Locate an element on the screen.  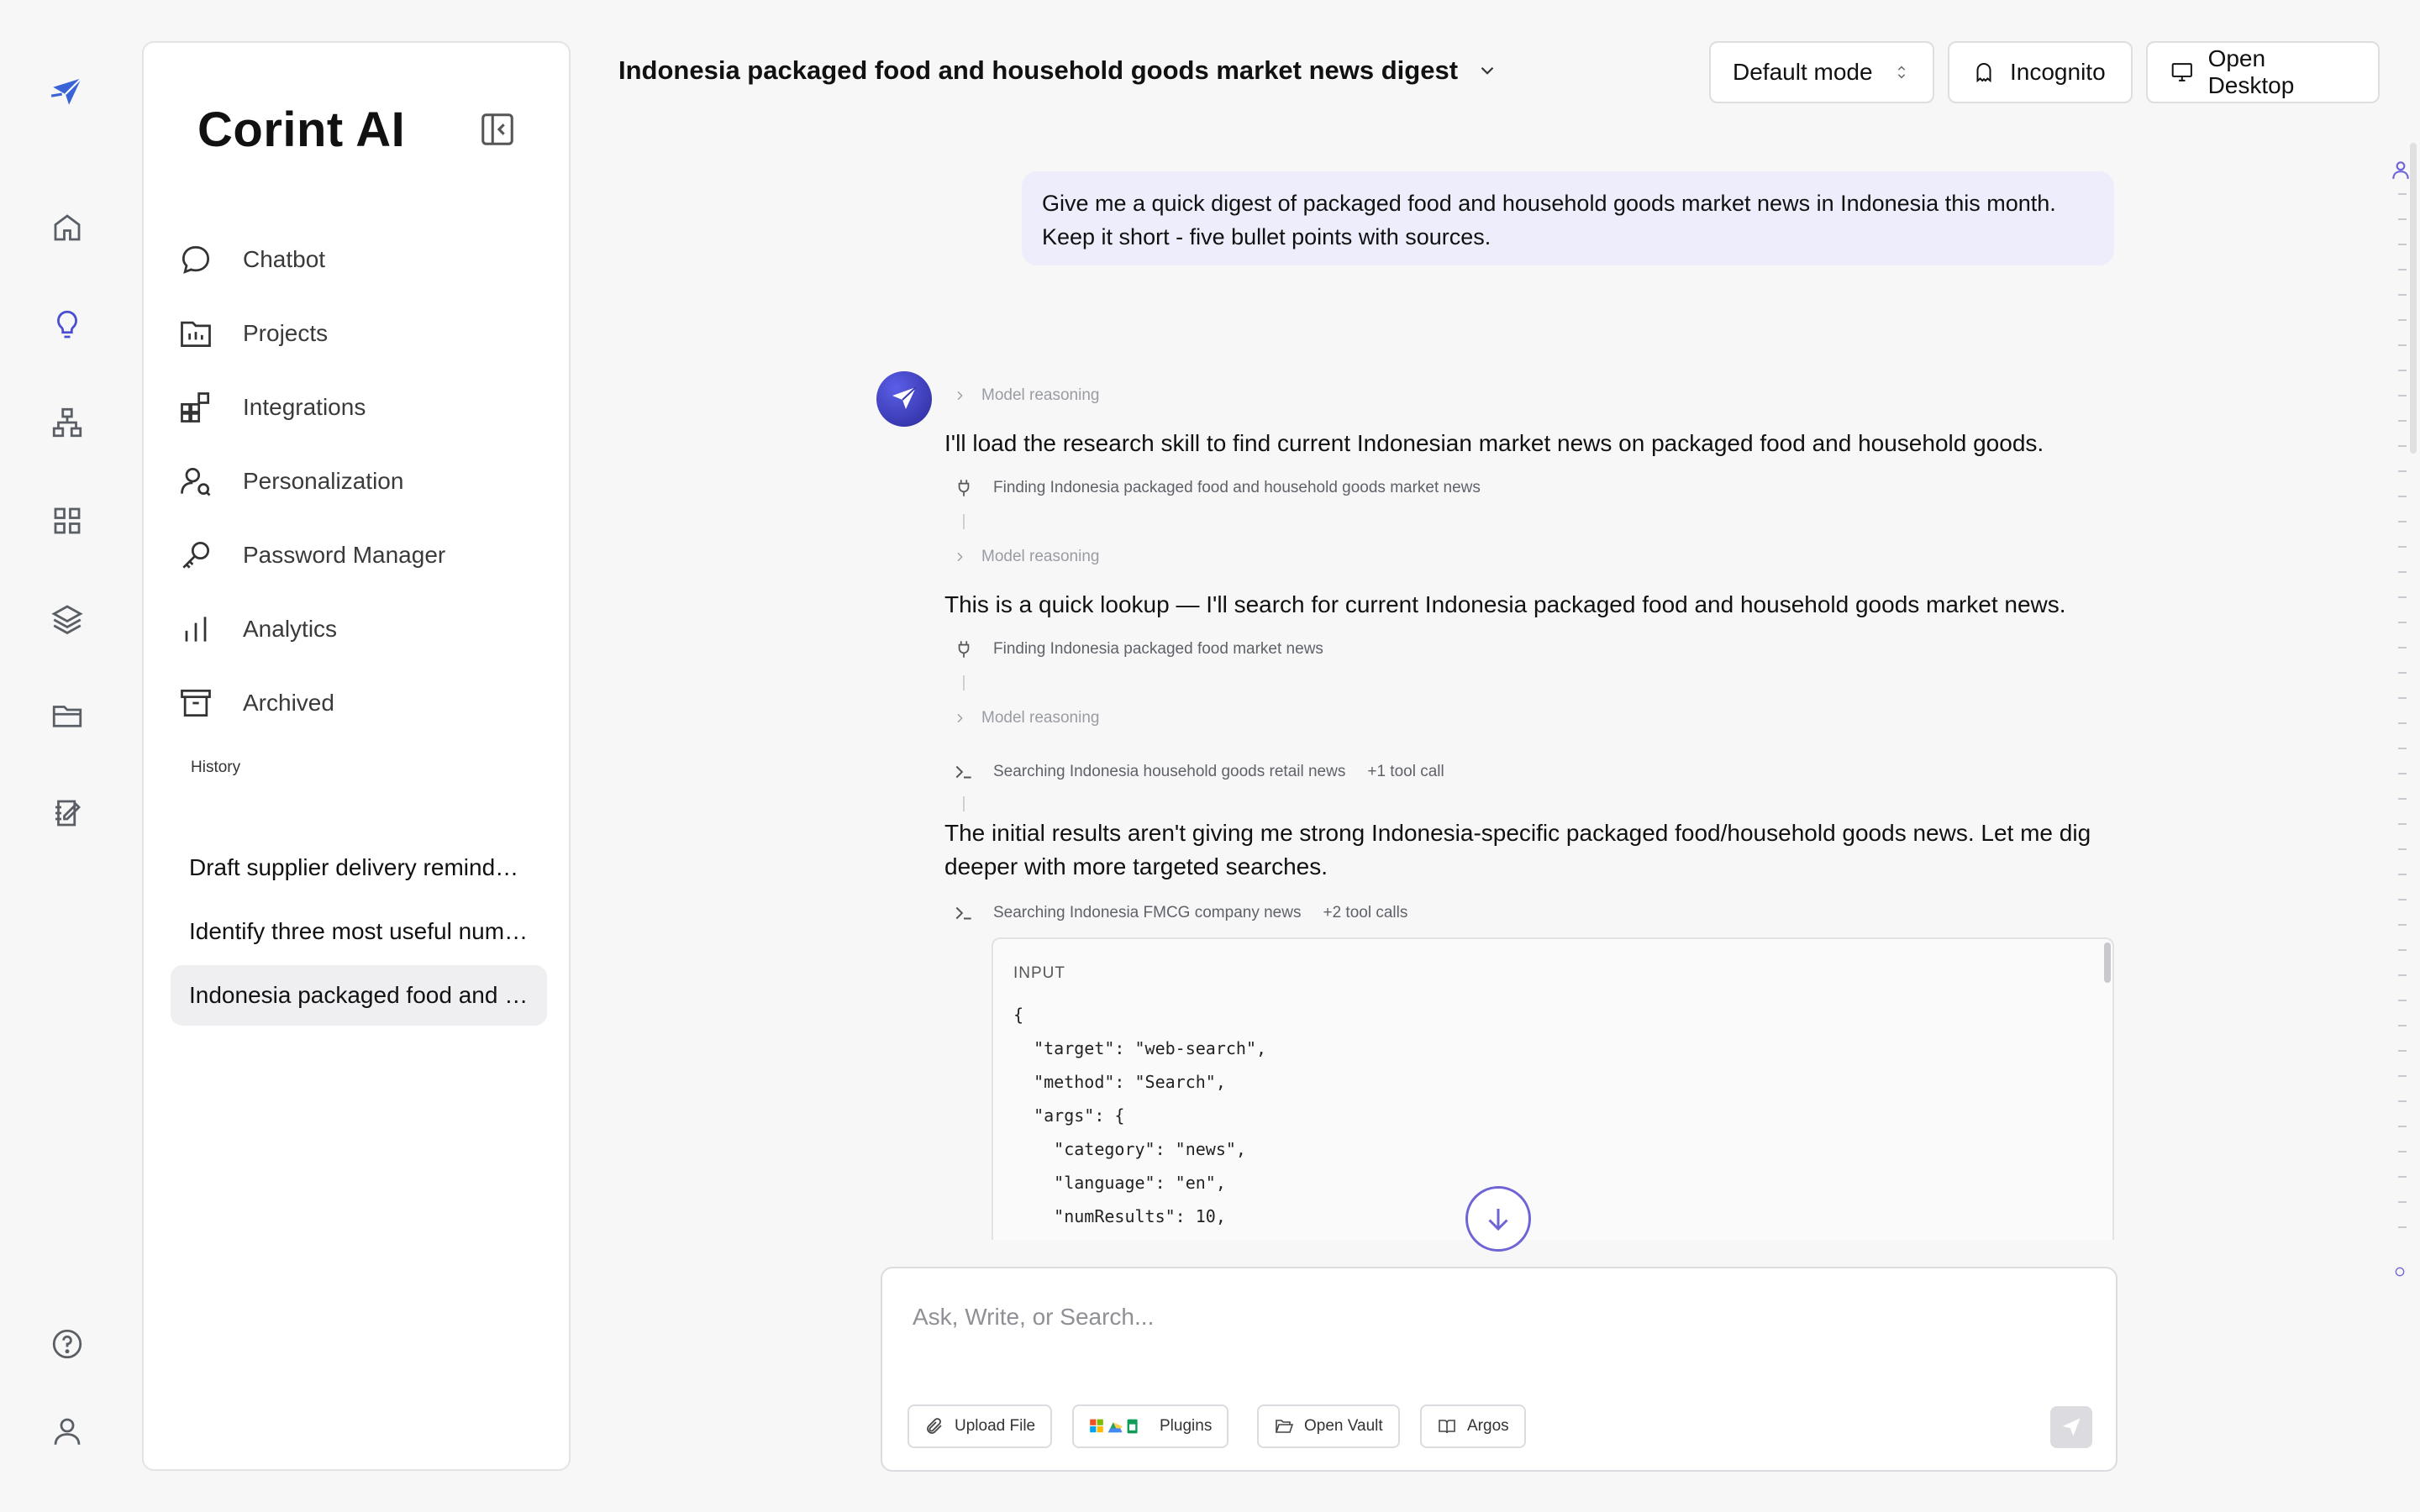
nav-analytics: Analytics is located at coordinates (362, 629).